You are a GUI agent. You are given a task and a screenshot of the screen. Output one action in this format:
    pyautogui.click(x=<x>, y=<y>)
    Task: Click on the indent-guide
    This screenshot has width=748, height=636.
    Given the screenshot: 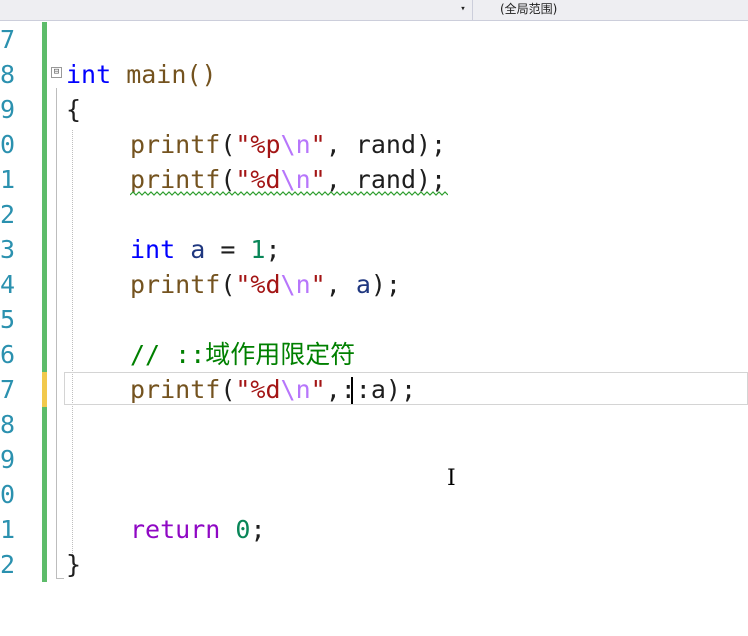 What is the action you would take?
    pyautogui.click(x=72, y=342)
    